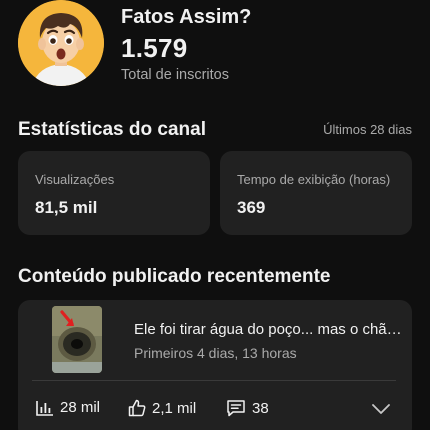 This screenshot has height=430, width=430. I want to click on comment-icon, so click(236, 408).